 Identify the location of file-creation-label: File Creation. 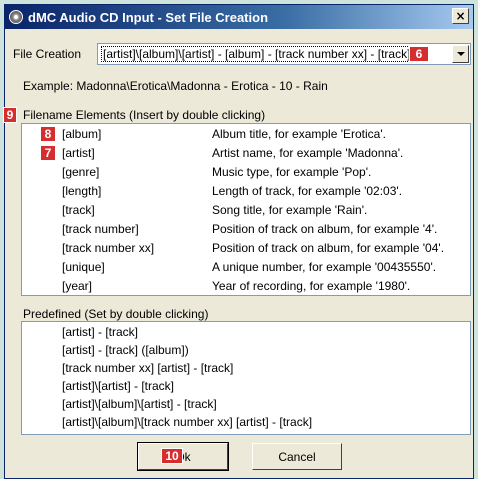
(47, 54).